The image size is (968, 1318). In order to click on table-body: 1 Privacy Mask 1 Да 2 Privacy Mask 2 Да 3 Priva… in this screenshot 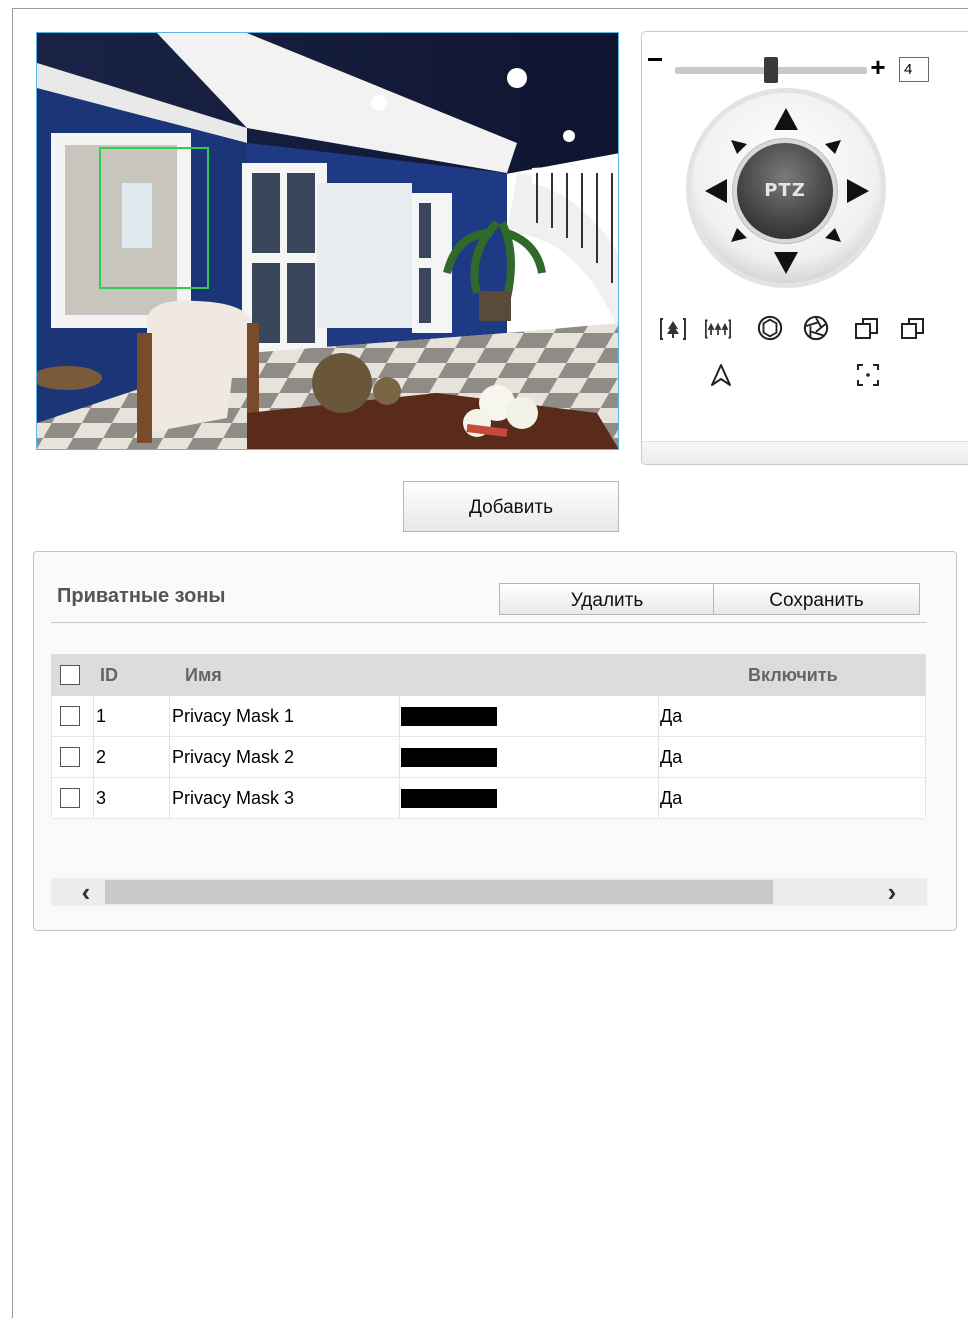, I will do `click(488, 757)`.